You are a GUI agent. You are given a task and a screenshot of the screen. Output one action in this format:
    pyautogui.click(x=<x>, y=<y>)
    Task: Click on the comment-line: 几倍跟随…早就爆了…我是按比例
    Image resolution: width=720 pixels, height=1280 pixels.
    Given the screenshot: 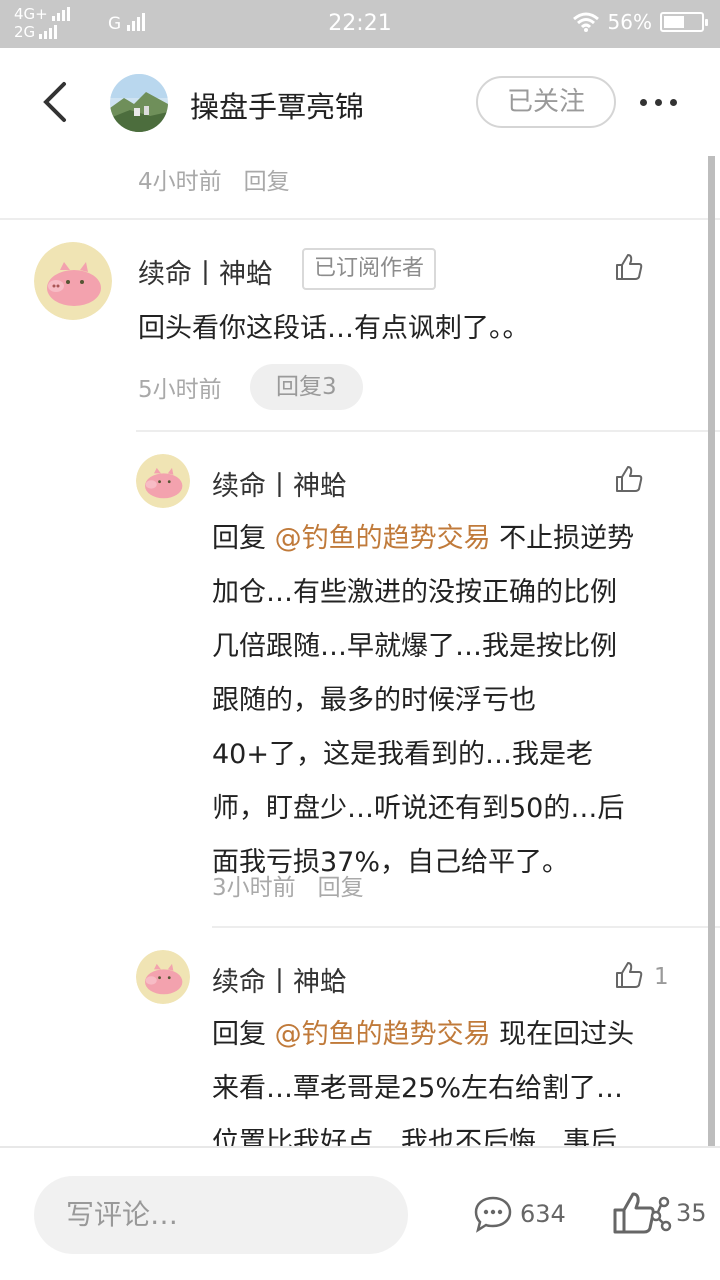 What is the action you would take?
    pyautogui.click(x=414, y=646)
    